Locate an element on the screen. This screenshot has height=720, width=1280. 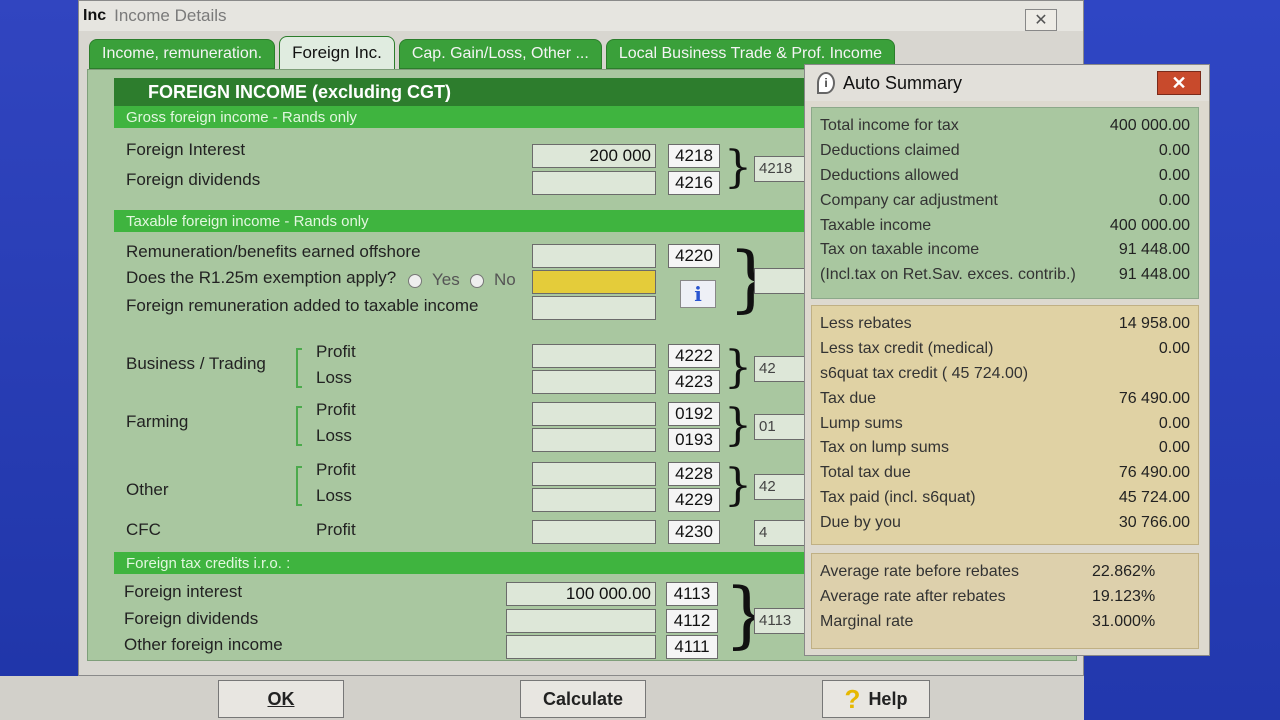
other-profit-input is located at coordinates (594, 474).